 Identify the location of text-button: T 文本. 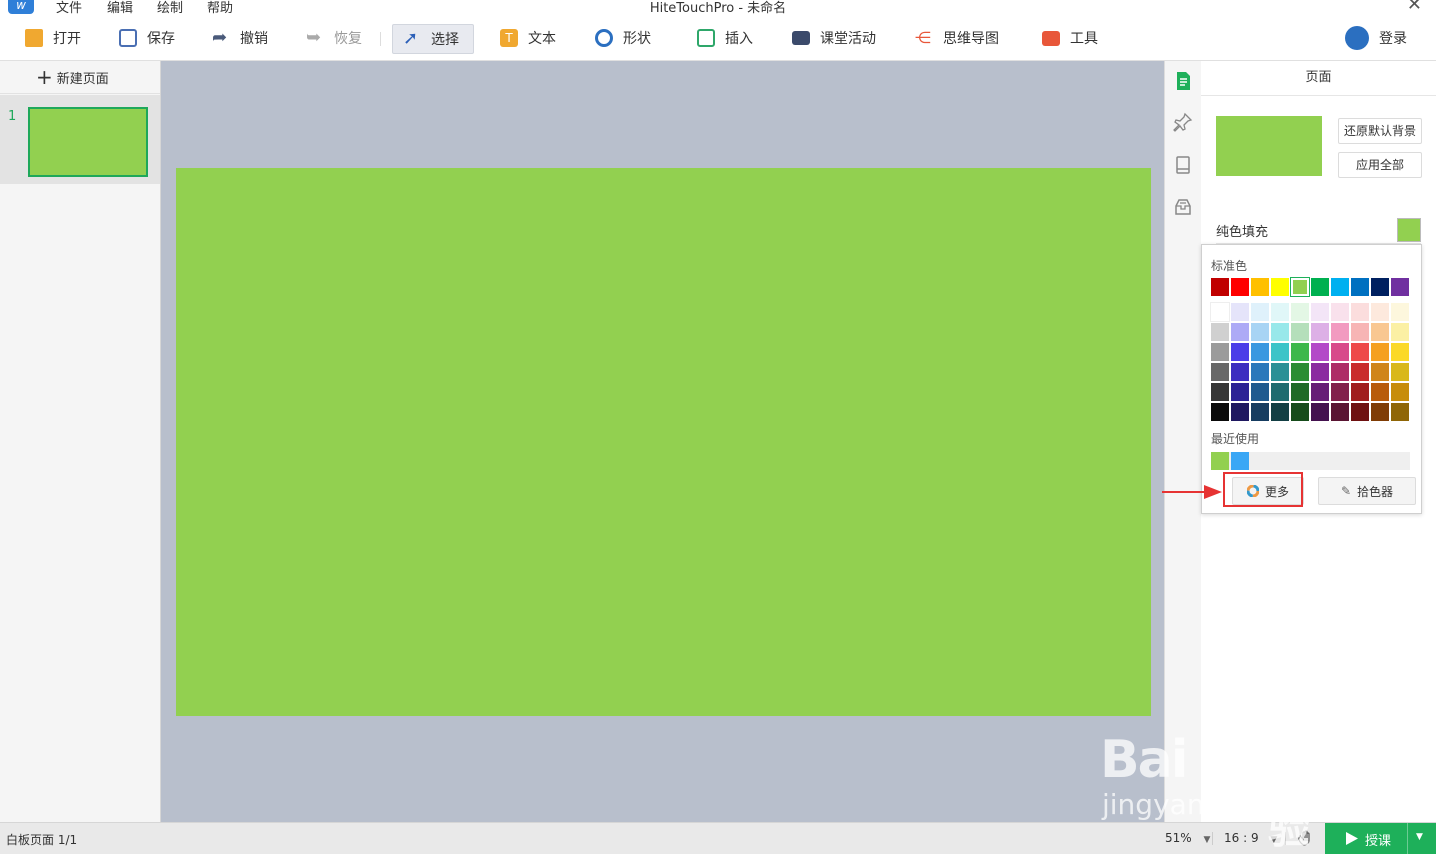
(528, 38).